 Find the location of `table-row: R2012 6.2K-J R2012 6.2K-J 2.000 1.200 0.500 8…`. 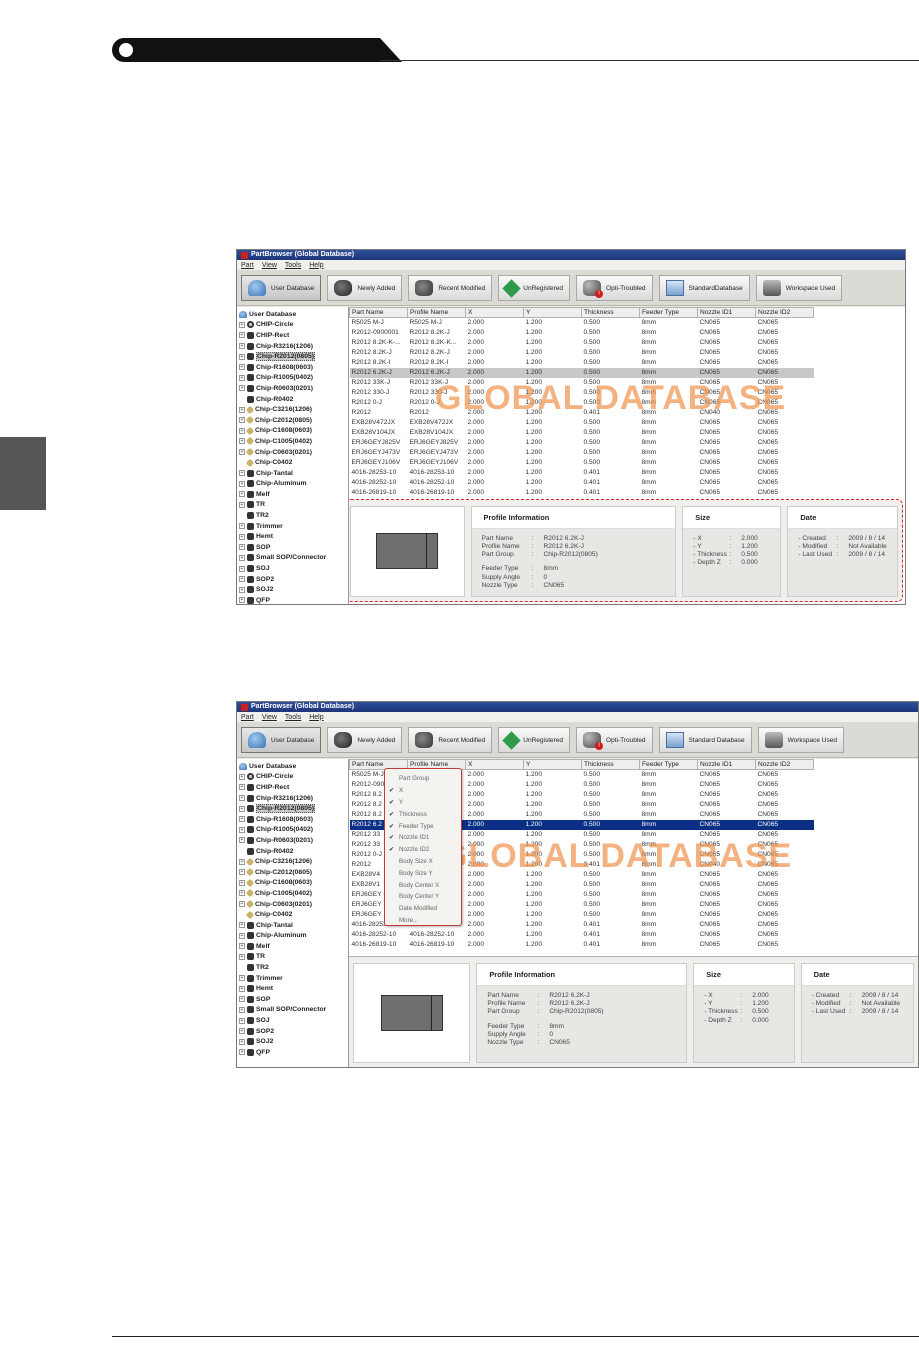

table-row: R2012 6.2K-J R2012 6.2K-J 2.000 1.200 0.500 8… is located at coordinates (581, 372).